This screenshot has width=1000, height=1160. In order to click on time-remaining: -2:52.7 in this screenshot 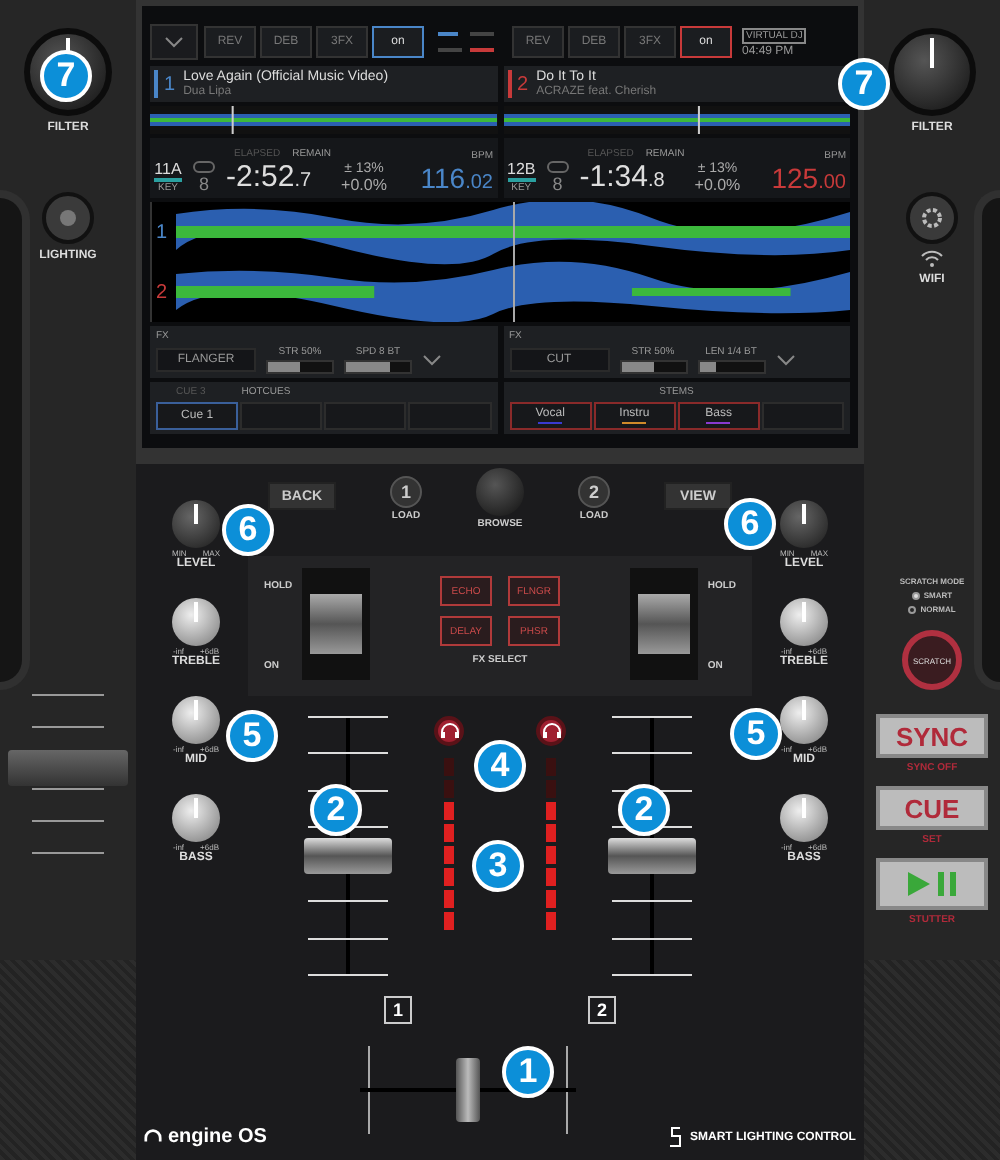, I will do `click(270, 177)`.